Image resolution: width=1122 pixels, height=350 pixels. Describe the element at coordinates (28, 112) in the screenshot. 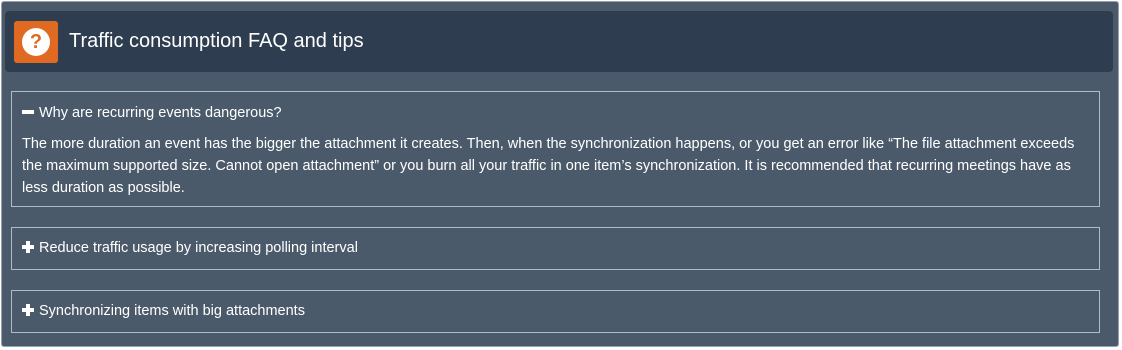

I see `minus-icon` at that location.